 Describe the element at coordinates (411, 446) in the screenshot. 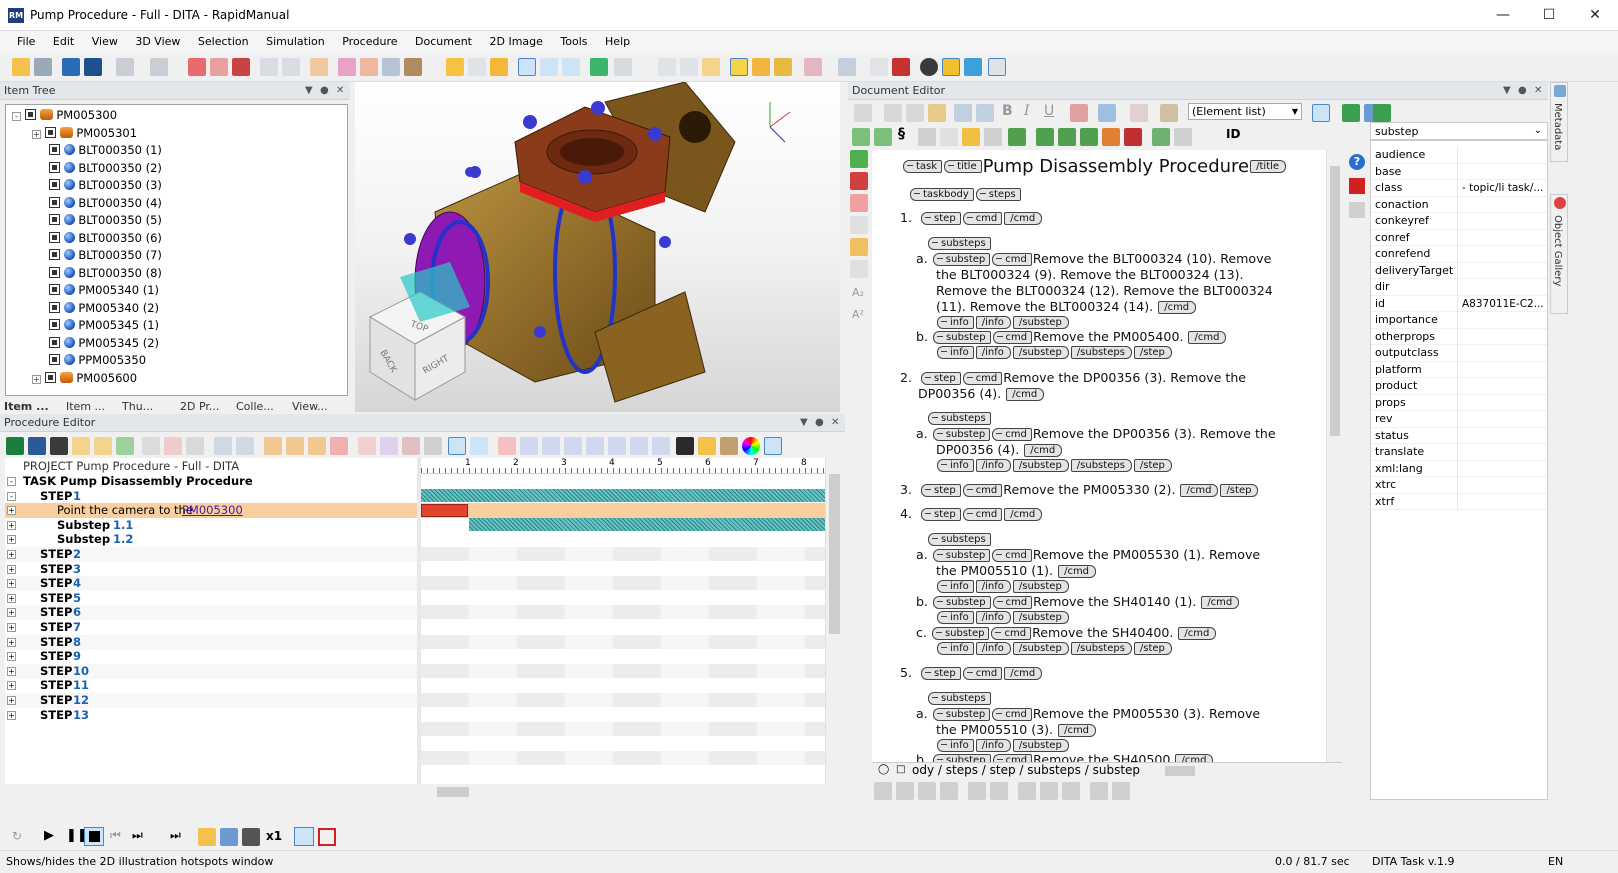

I see `search-step-icon` at that location.